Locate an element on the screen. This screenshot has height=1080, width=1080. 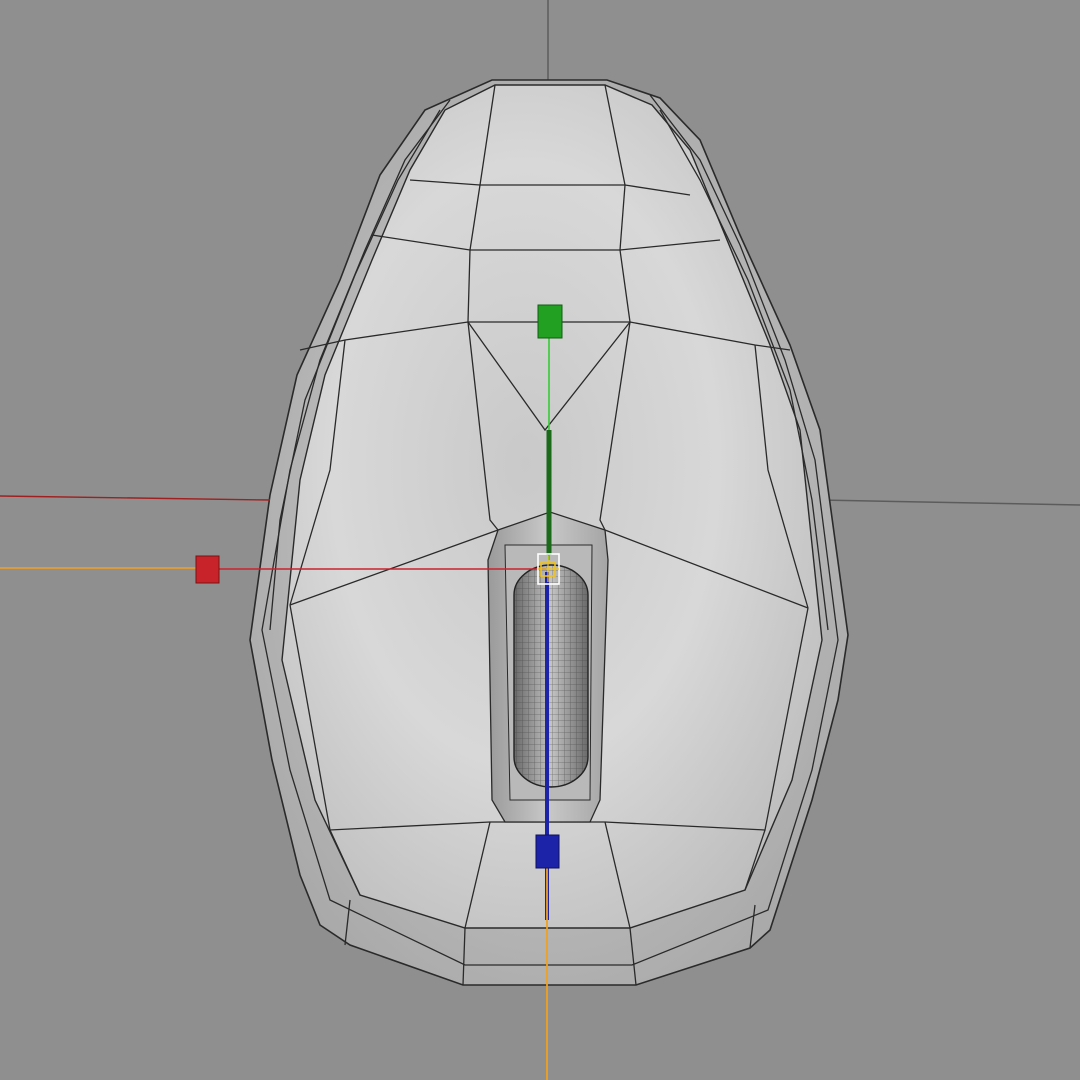
x-axis-extension is located at coordinates (135, 498).